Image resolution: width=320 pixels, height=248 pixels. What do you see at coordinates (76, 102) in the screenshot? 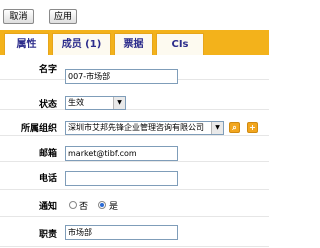
I see `status-select-value: 生效` at bounding box center [76, 102].